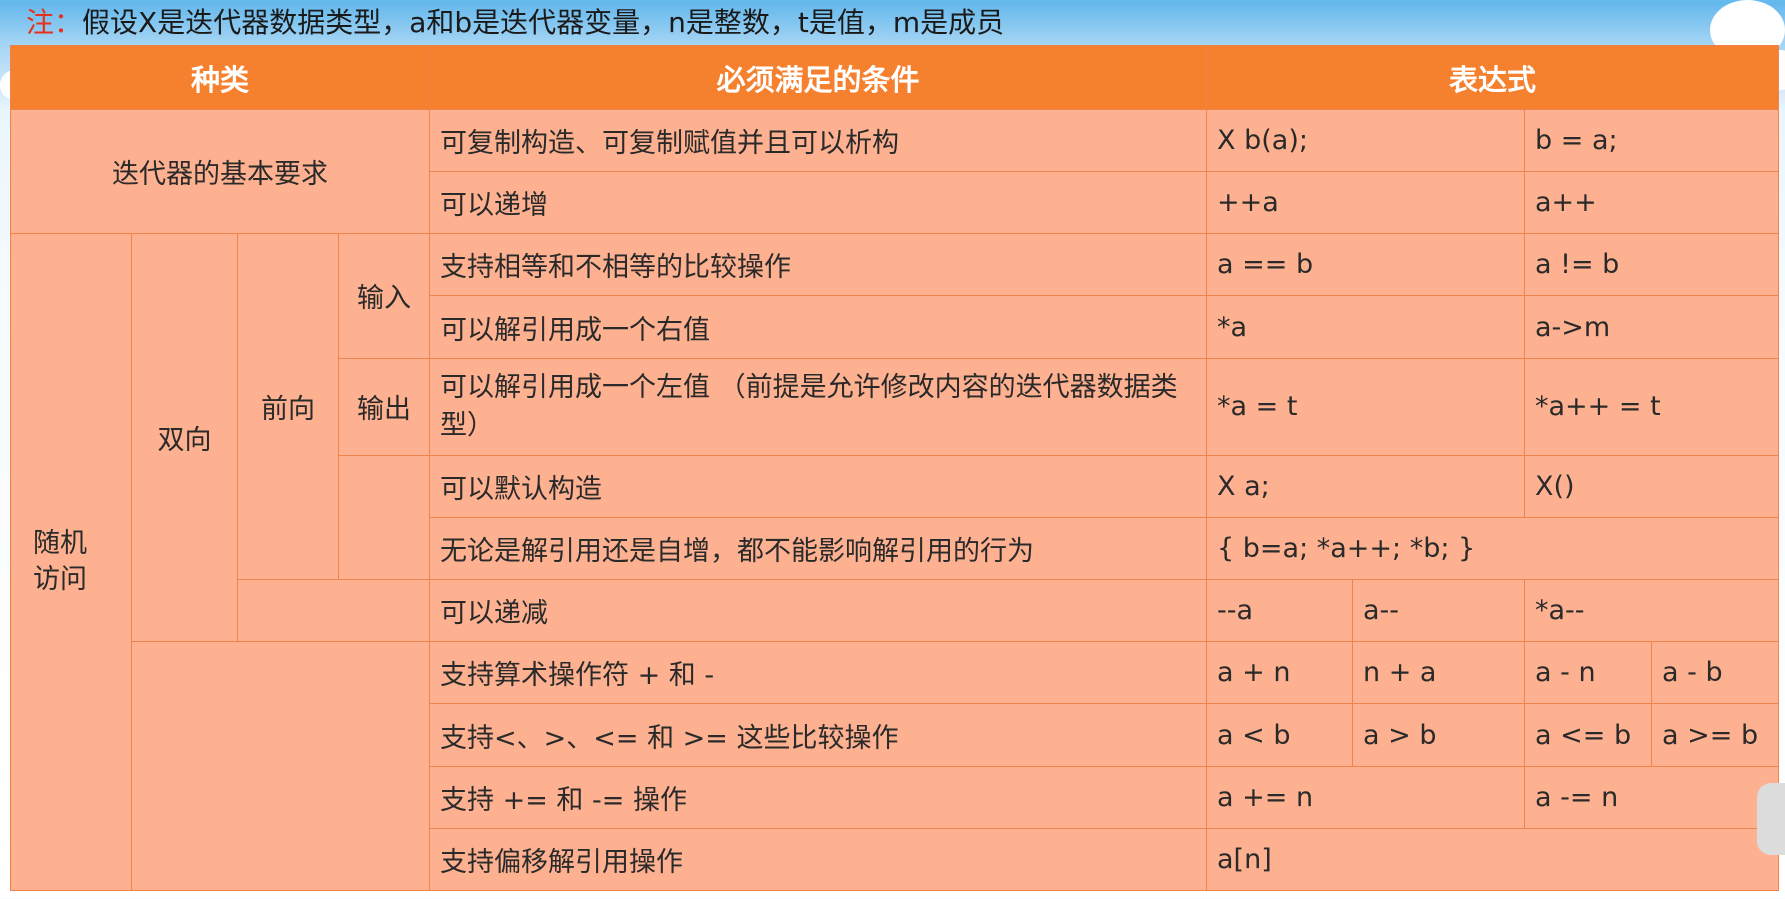 This screenshot has height=899, width=1785. Describe the element at coordinates (1366, 140) in the screenshot. I see `expression-cell: X b(a);` at that location.